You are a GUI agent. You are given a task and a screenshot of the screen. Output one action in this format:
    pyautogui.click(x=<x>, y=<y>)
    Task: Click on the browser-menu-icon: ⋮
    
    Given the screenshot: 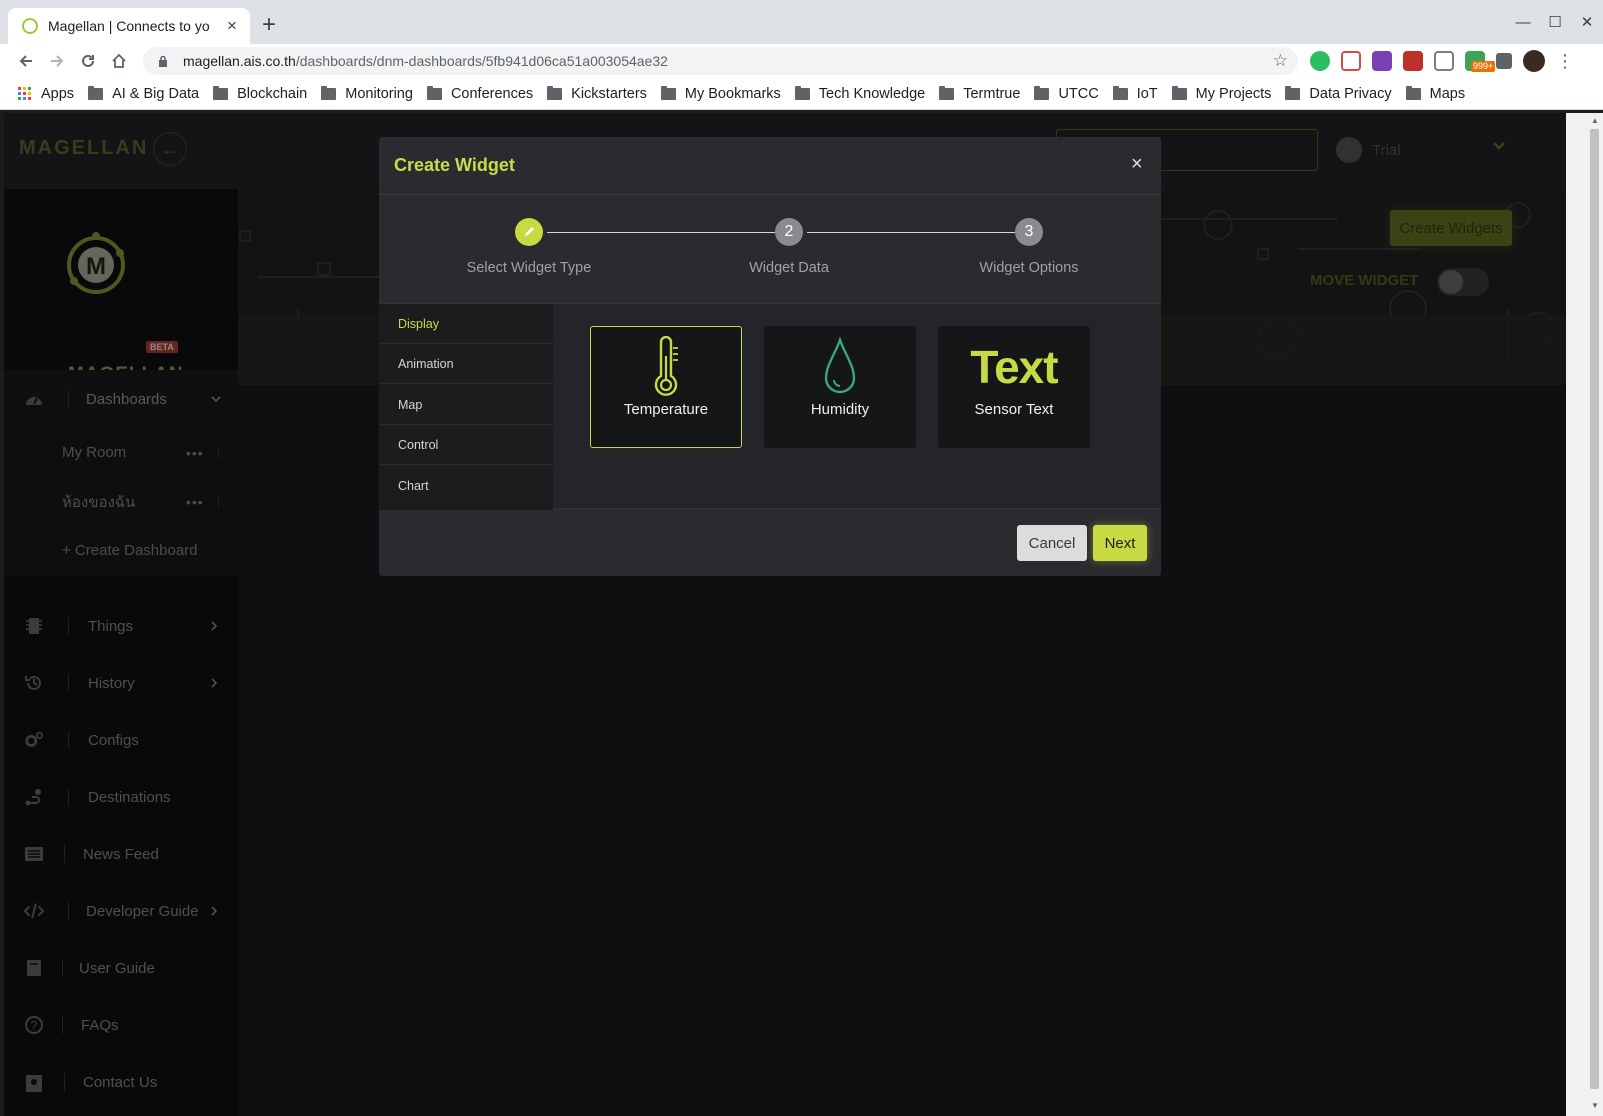 What is the action you would take?
    pyautogui.click(x=1565, y=61)
    